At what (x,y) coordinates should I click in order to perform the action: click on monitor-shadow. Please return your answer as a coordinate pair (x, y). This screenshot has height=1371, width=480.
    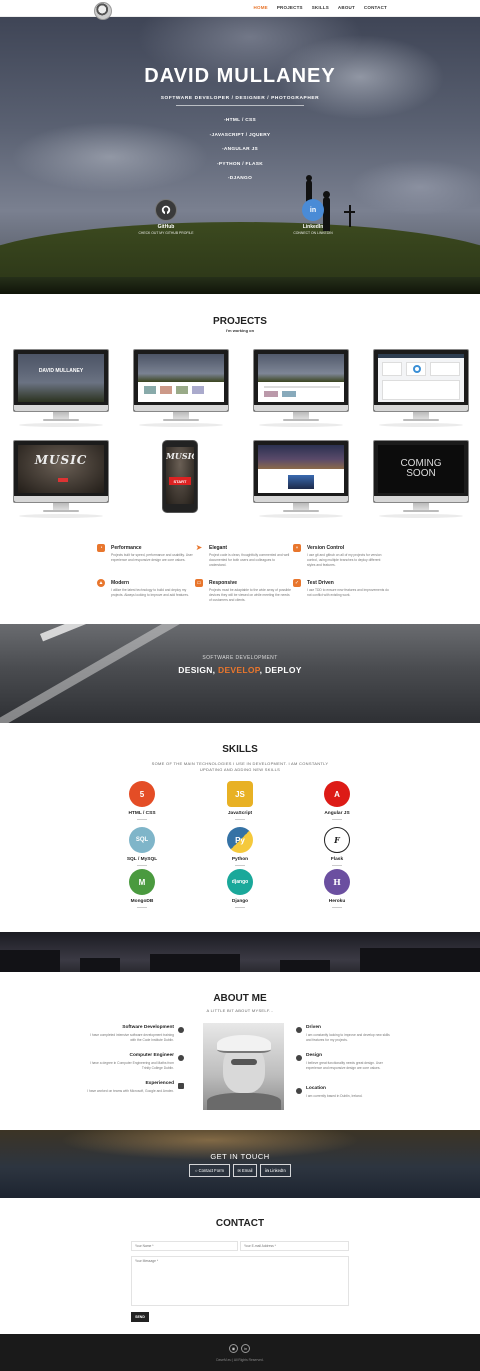
    Looking at the image, I should click on (61, 516).